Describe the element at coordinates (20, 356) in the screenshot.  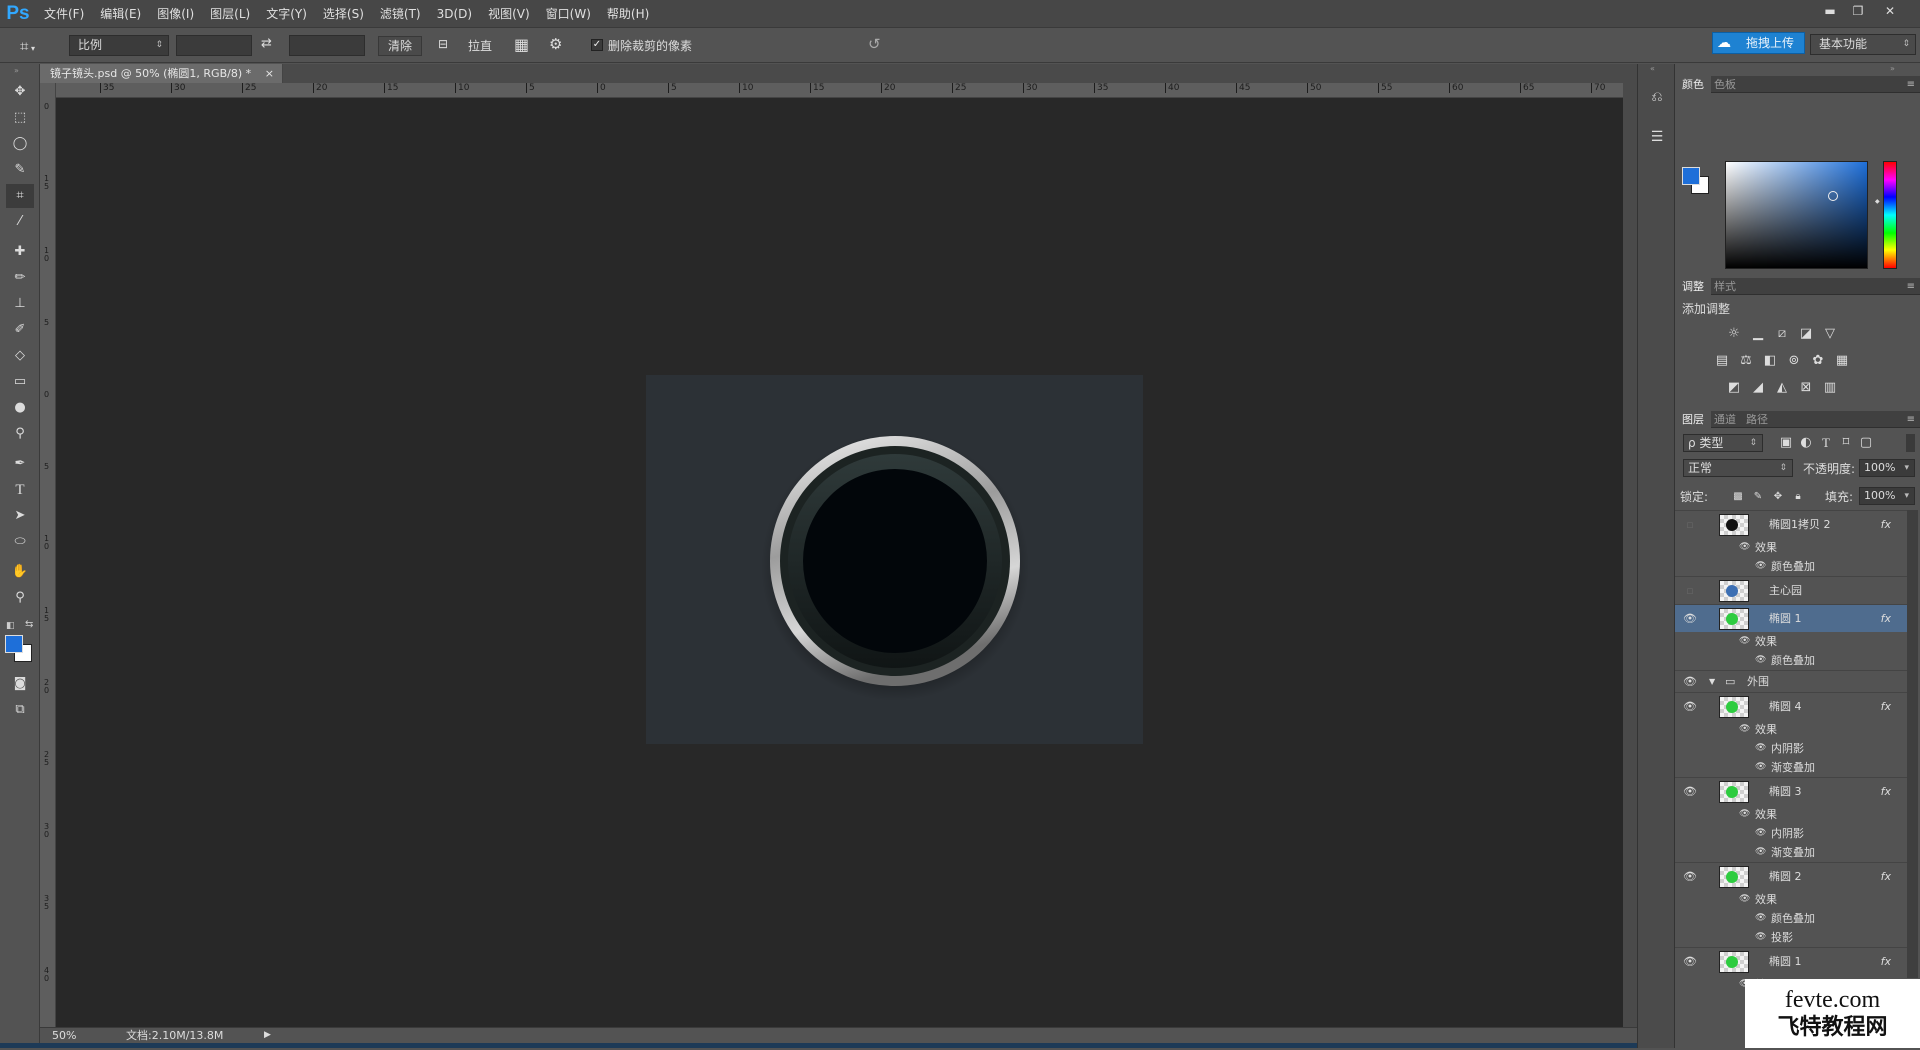
I see `eraser-tool-icon: ◇` at that location.